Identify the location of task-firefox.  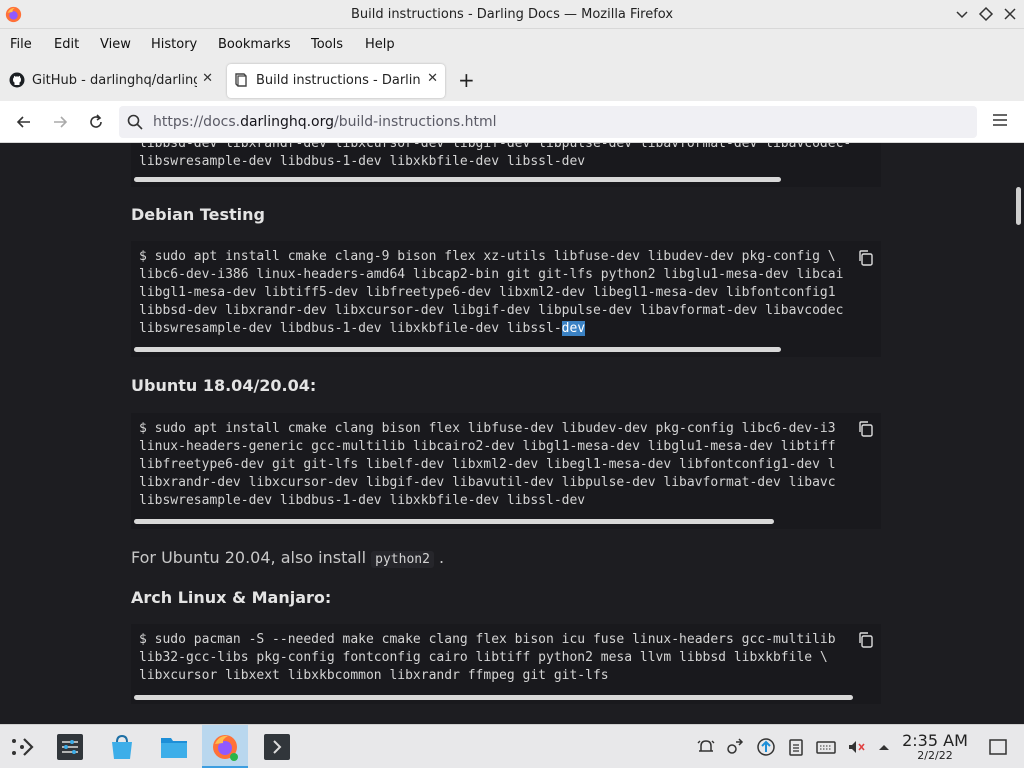
(225, 746).